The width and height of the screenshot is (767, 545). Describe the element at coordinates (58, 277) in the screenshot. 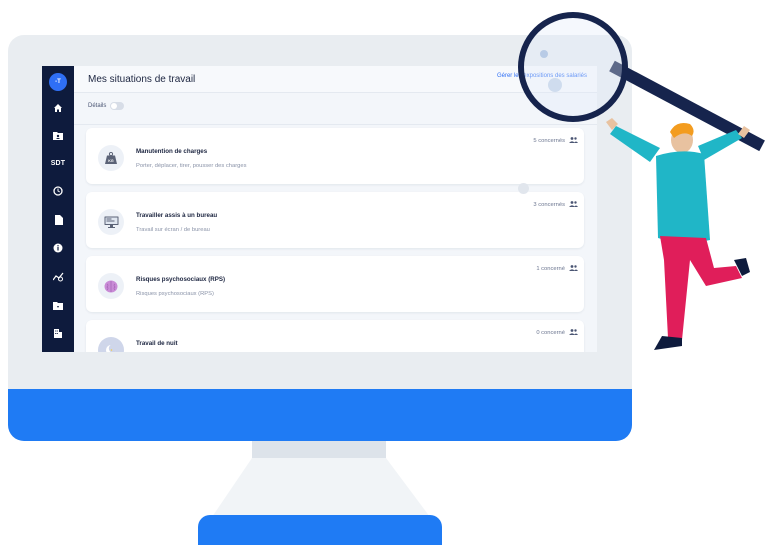

I see `chart-icon` at that location.